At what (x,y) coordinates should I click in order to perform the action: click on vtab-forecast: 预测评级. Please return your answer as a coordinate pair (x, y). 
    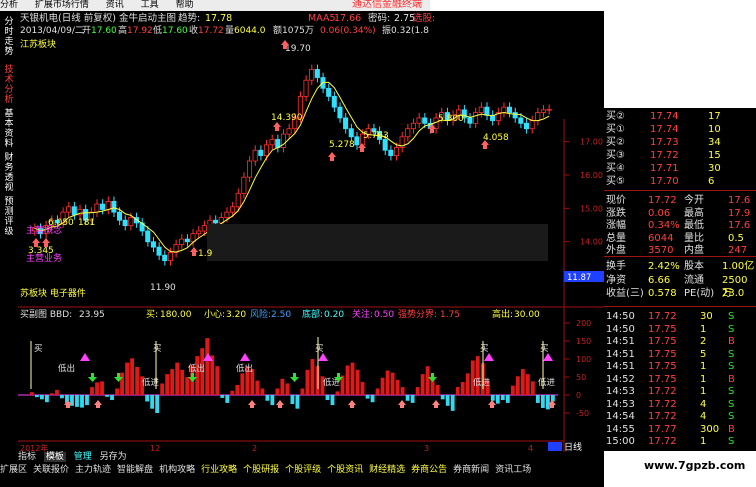
    Looking at the image, I should click on (9, 217).